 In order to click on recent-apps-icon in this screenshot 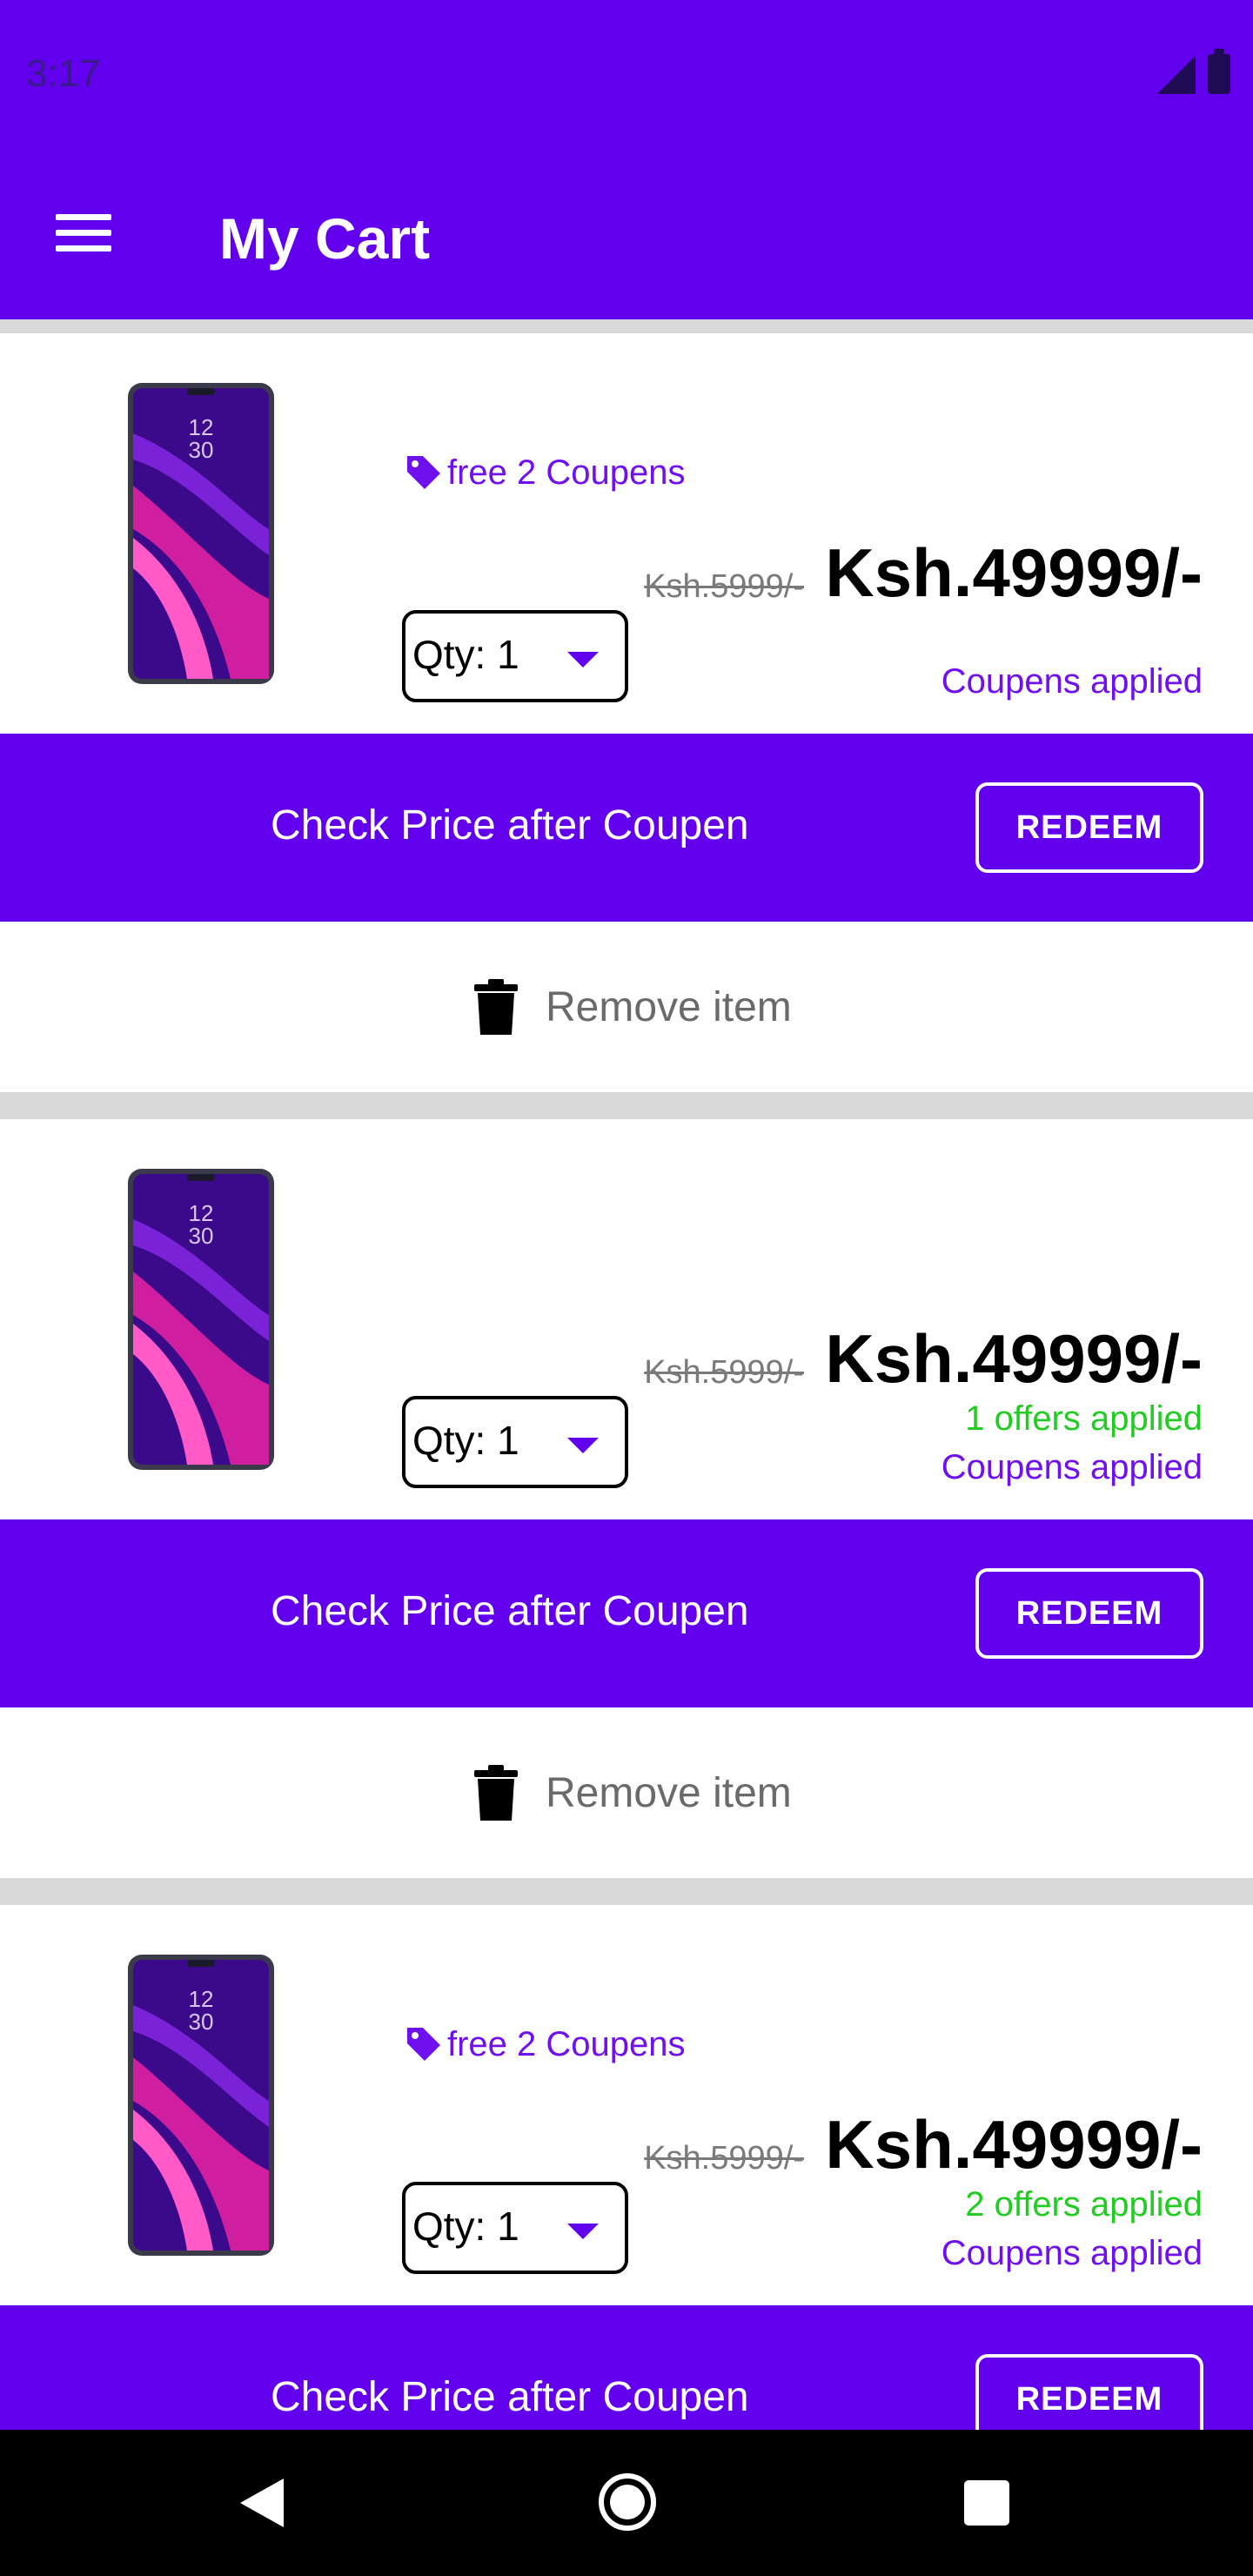, I will do `click(986, 2503)`.